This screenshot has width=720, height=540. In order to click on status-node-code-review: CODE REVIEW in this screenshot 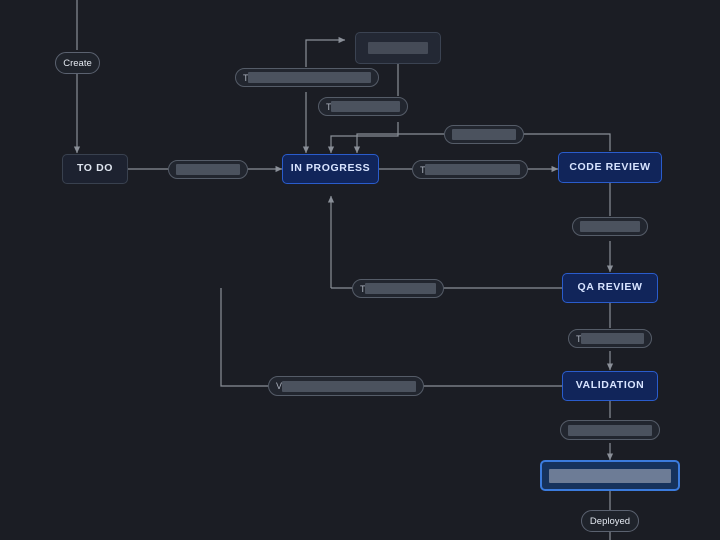, I will do `click(610, 167)`.